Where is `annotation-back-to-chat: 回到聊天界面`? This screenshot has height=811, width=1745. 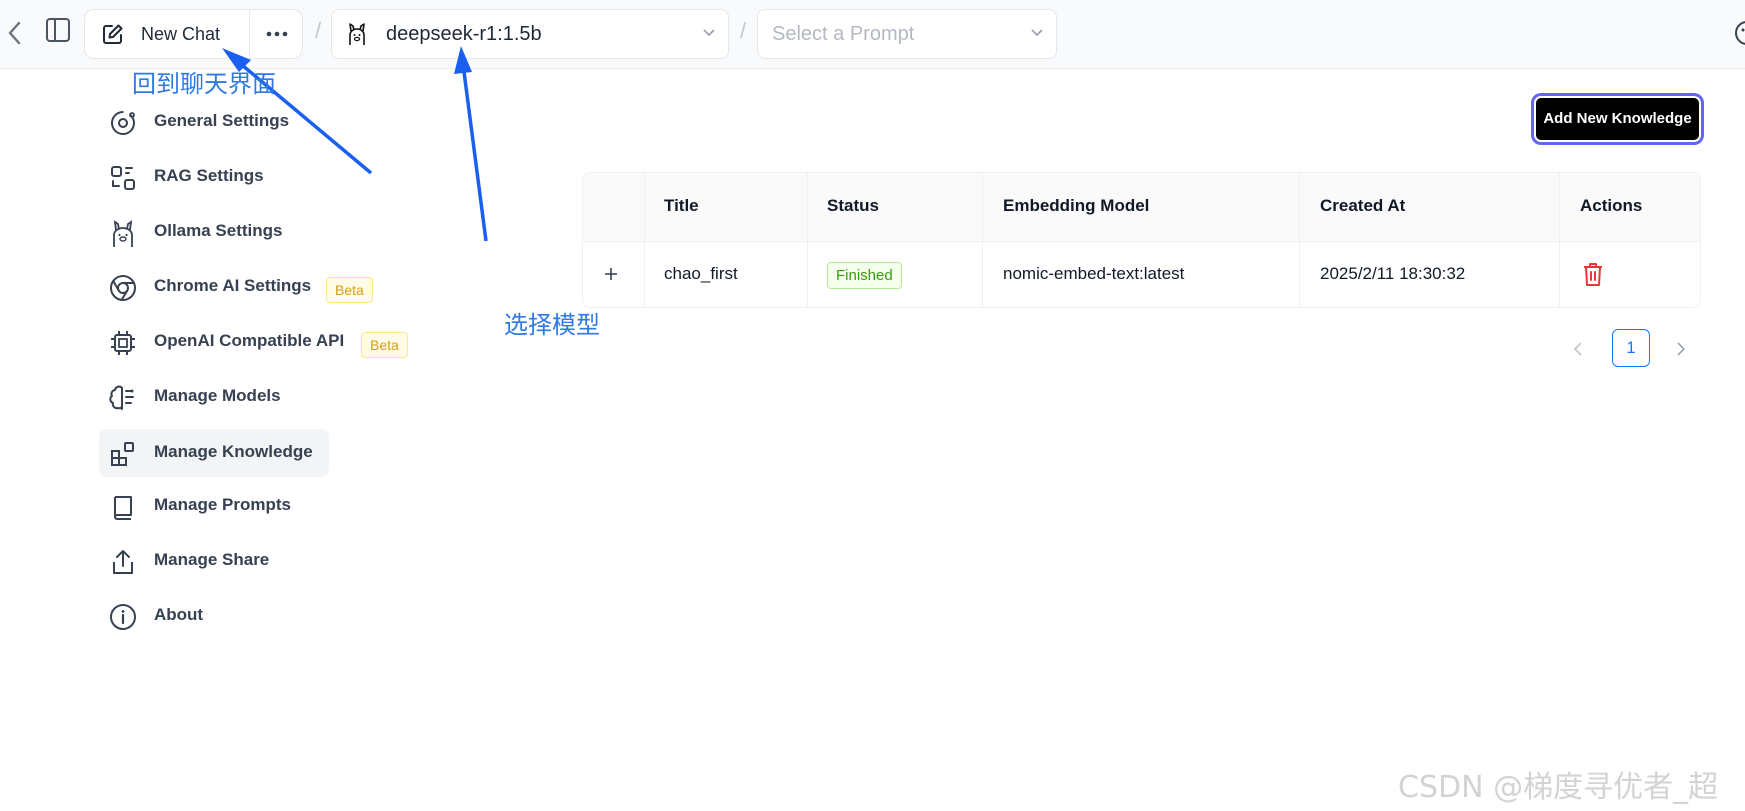
annotation-back-to-chat: 回到聊天界面 is located at coordinates (204, 84).